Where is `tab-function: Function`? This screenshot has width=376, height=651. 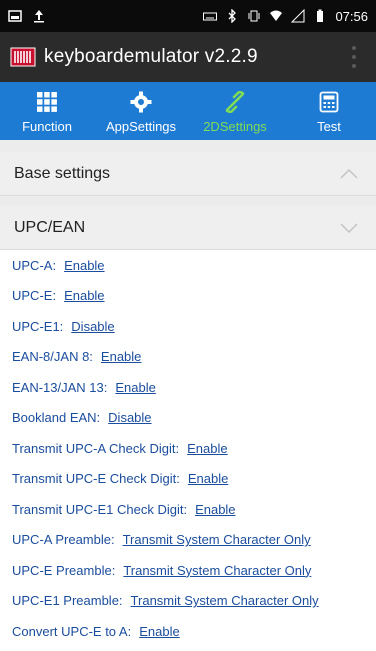
tab-function: Function is located at coordinates (47, 111).